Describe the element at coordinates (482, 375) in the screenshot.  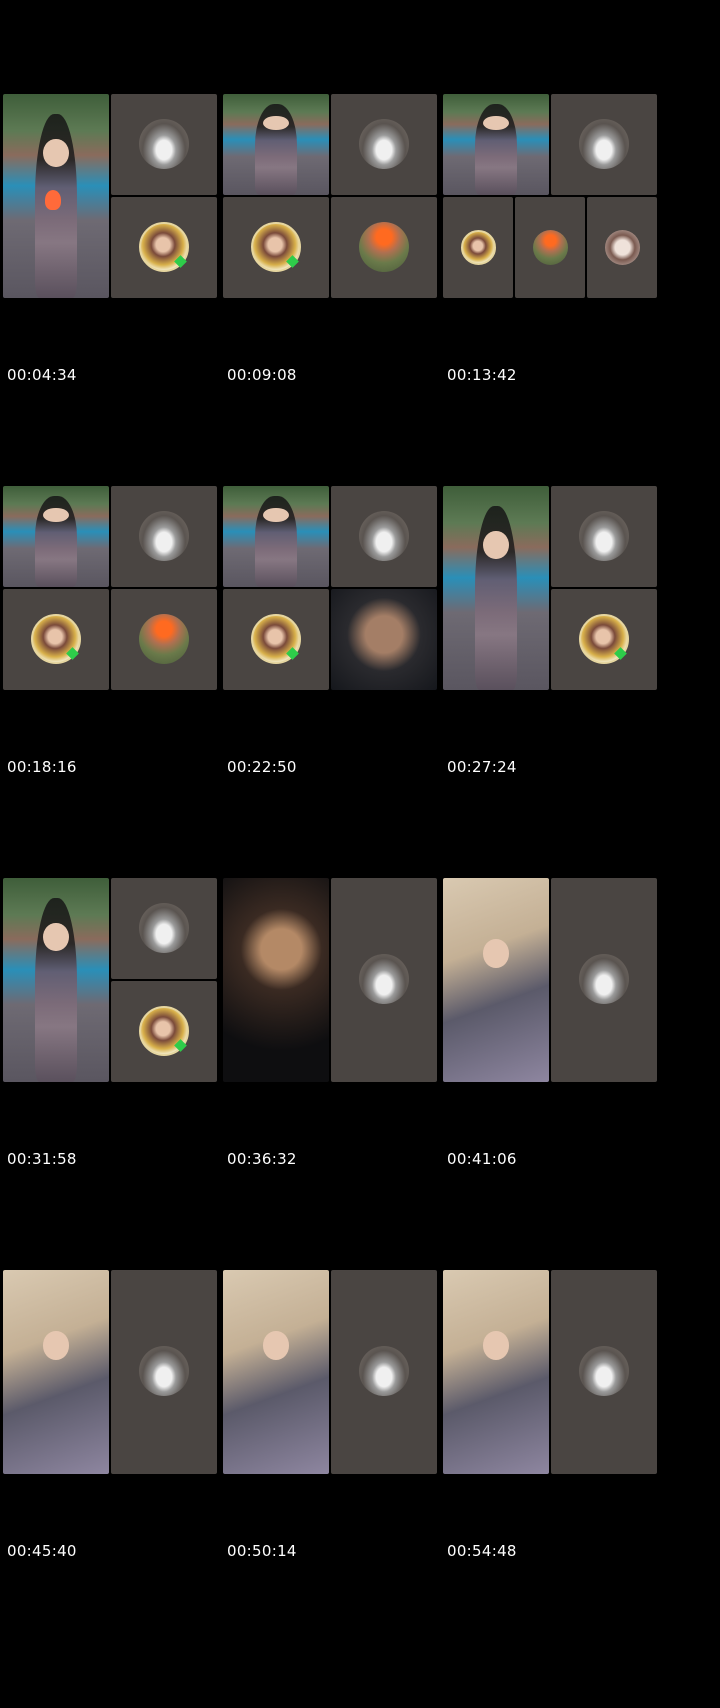
I see `timestamp: 00:13:42` at that location.